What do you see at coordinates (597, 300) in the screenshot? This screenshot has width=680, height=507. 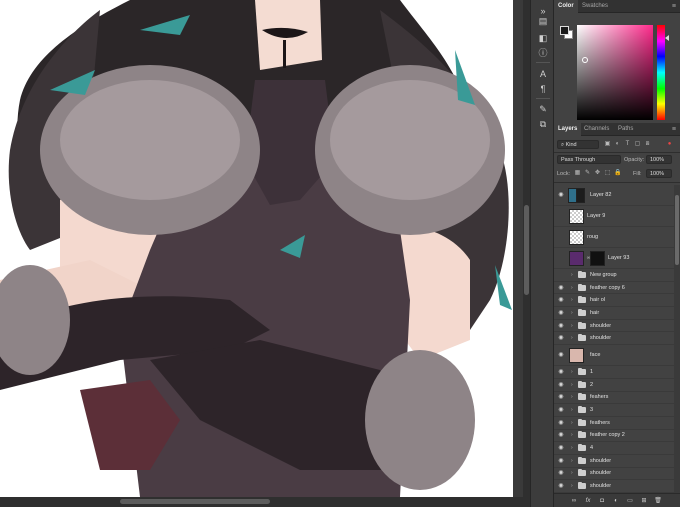 I see `layer-name: hair ol` at bounding box center [597, 300].